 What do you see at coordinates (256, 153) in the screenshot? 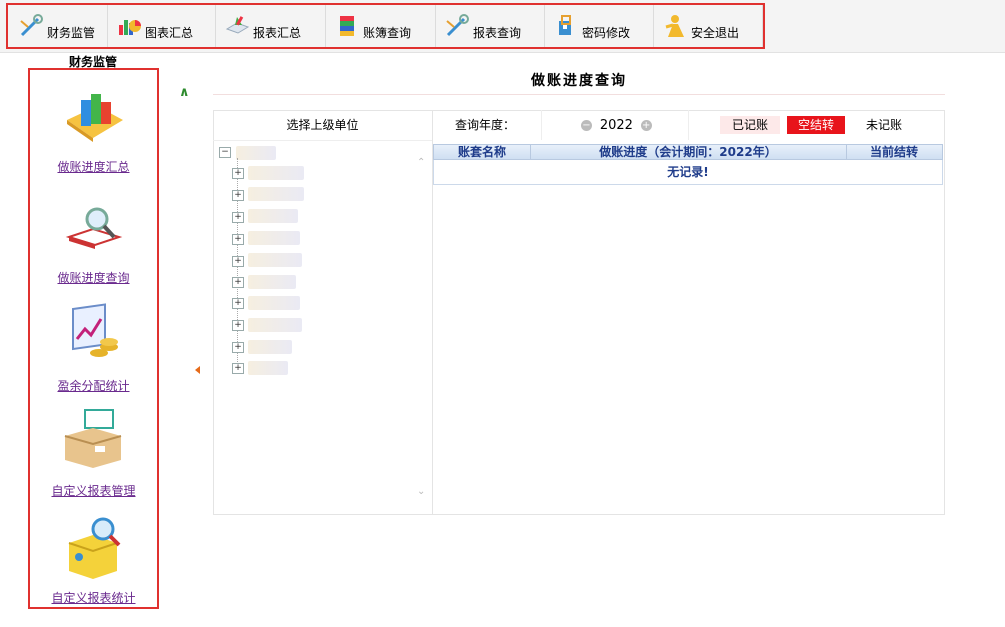
I see `tree-root-label` at bounding box center [256, 153].